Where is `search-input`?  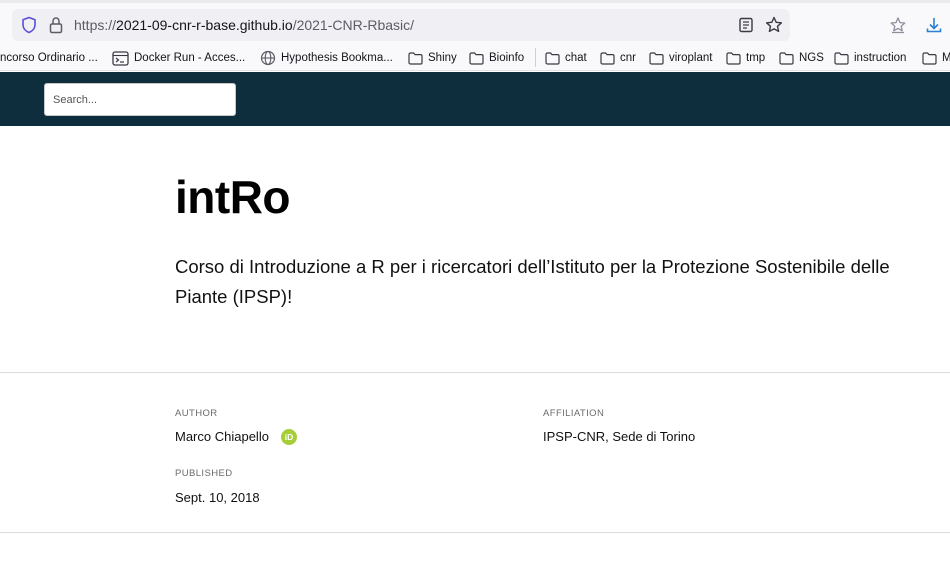 search-input is located at coordinates (140, 99).